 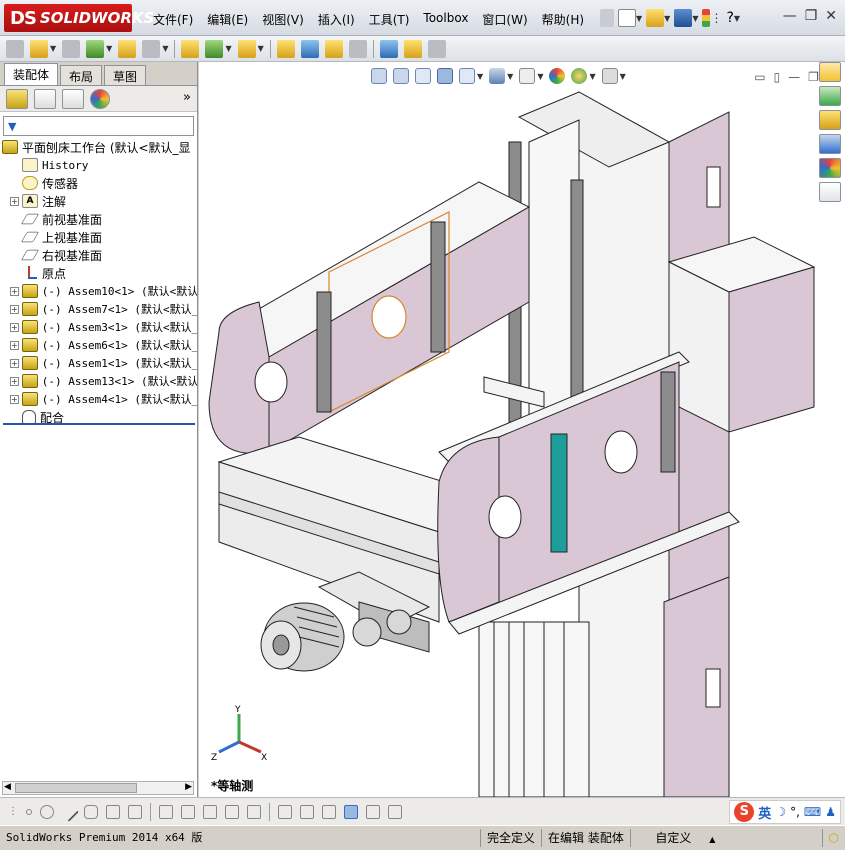 I want to click on help-icon: ?, so click(x=729, y=18).